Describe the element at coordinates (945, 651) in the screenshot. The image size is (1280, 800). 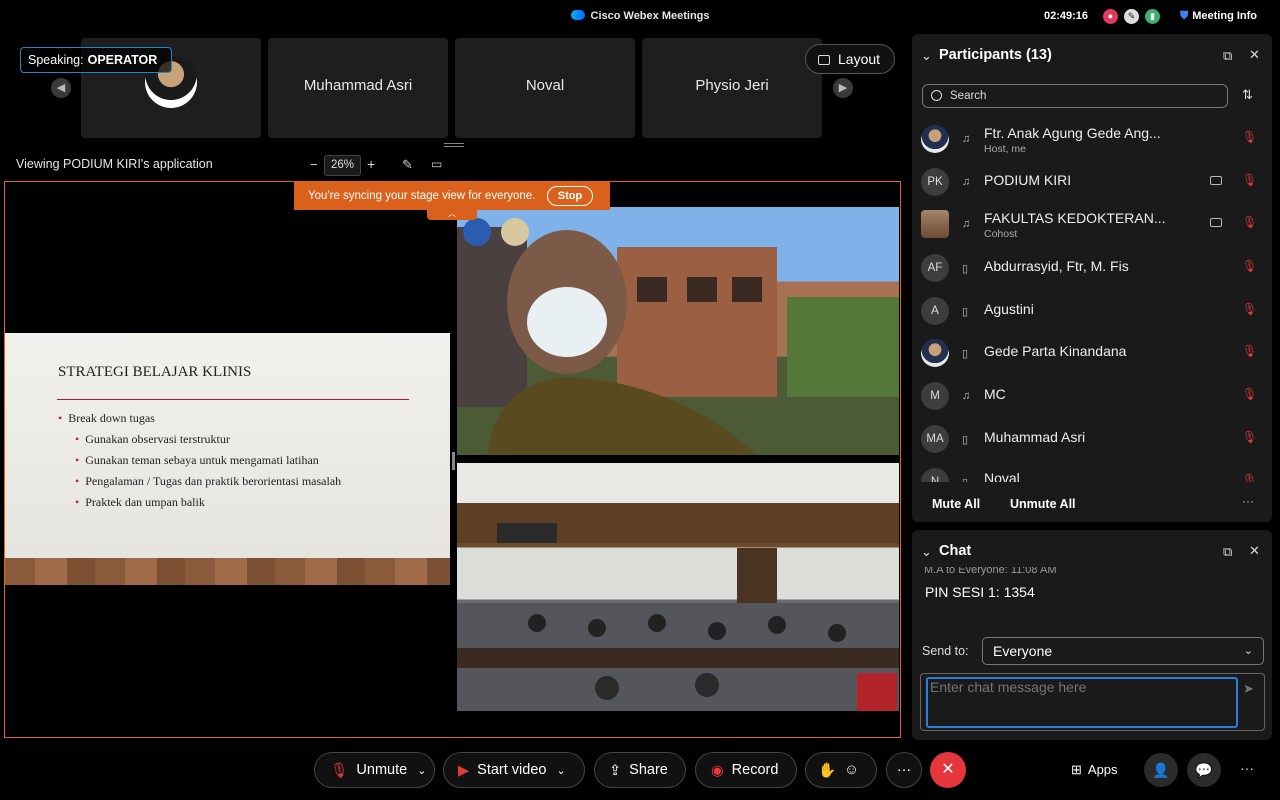
I see `send-to-label: Send to:` at that location.